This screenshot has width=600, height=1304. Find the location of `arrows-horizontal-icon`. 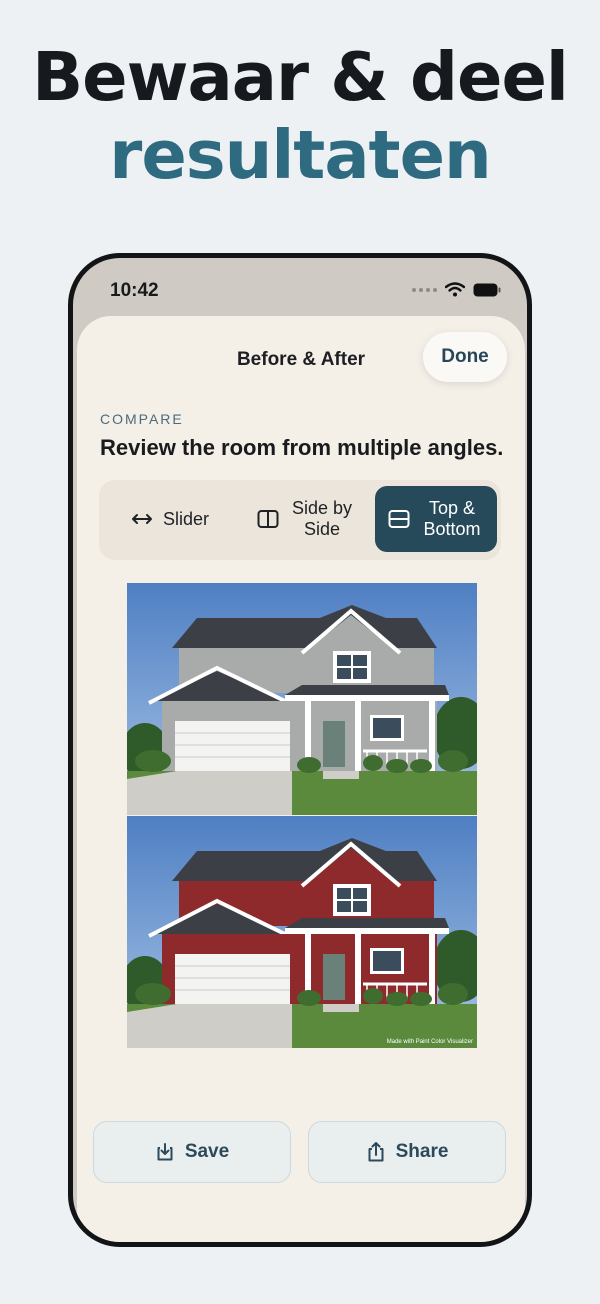

arrows-horizontal-icon is located at coordinates (141, 519).